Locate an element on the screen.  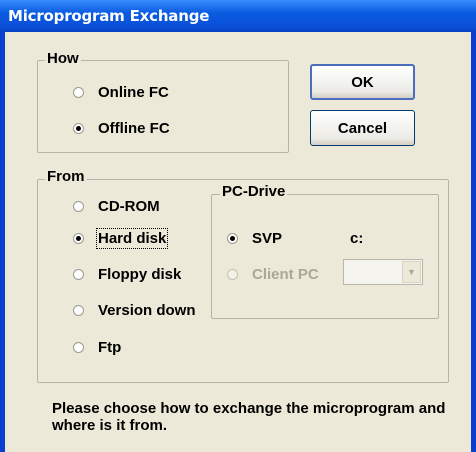
offline-fc-radio: Offline FC is located at coordinates (121, 128).